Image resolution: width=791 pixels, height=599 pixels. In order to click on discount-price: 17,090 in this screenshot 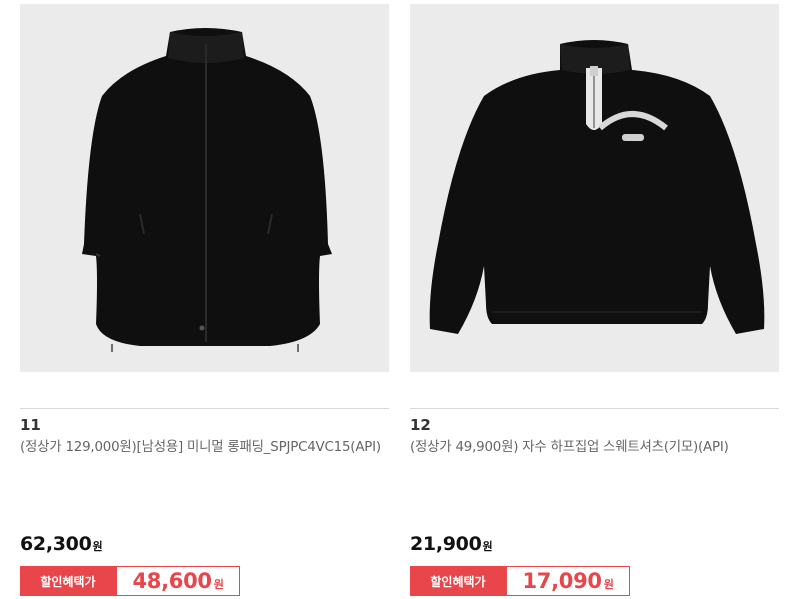, I will do `click(562, 581)`.